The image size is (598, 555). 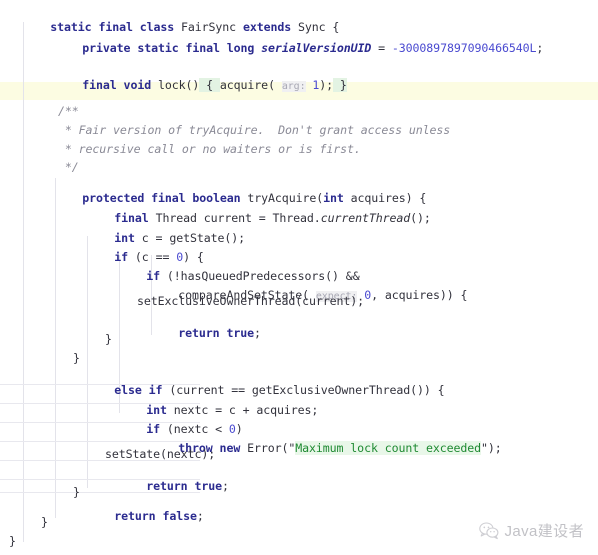 What do you see at coordinates (419, 295) in the screenshot?
I see `token-identifier: , acquires)) {` at bounding box center [419, 295].